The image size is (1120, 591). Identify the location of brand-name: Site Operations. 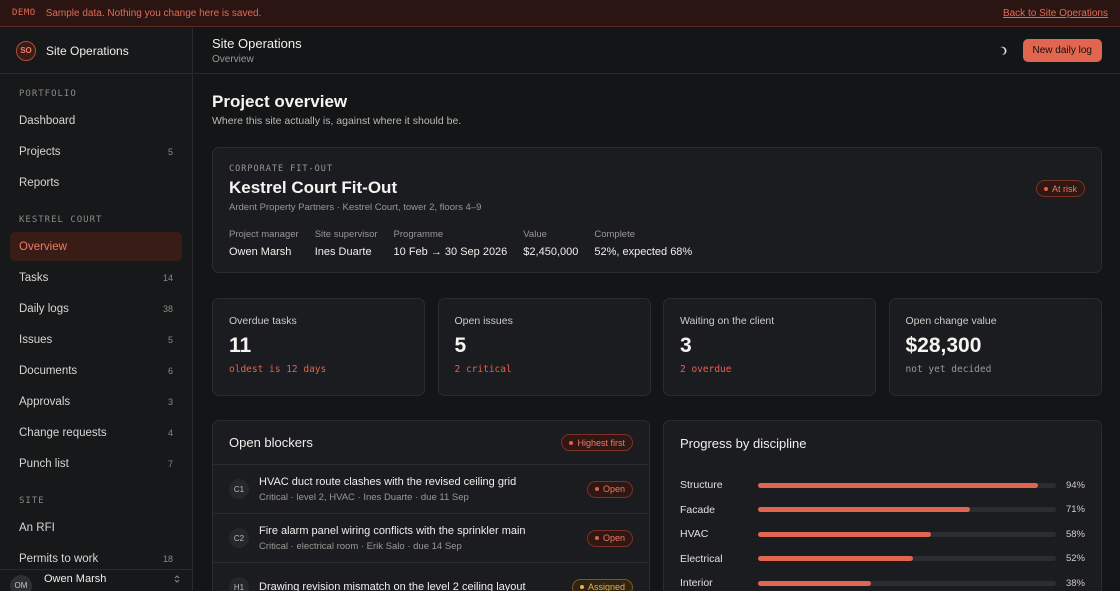
(87, 50).